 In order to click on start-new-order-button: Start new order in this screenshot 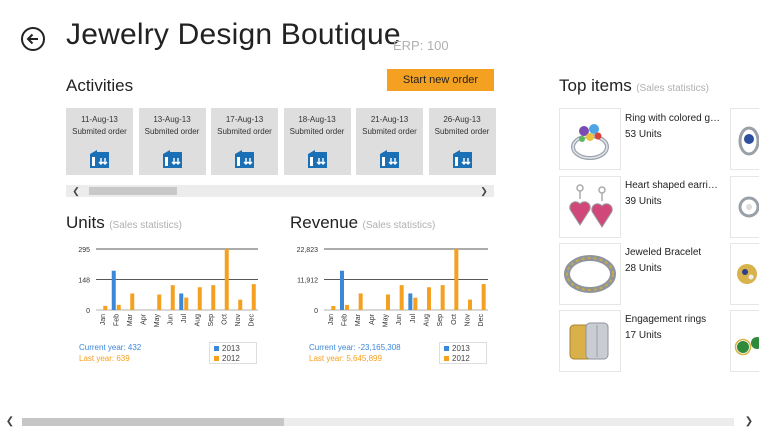, I will do `click(440, 80)`.